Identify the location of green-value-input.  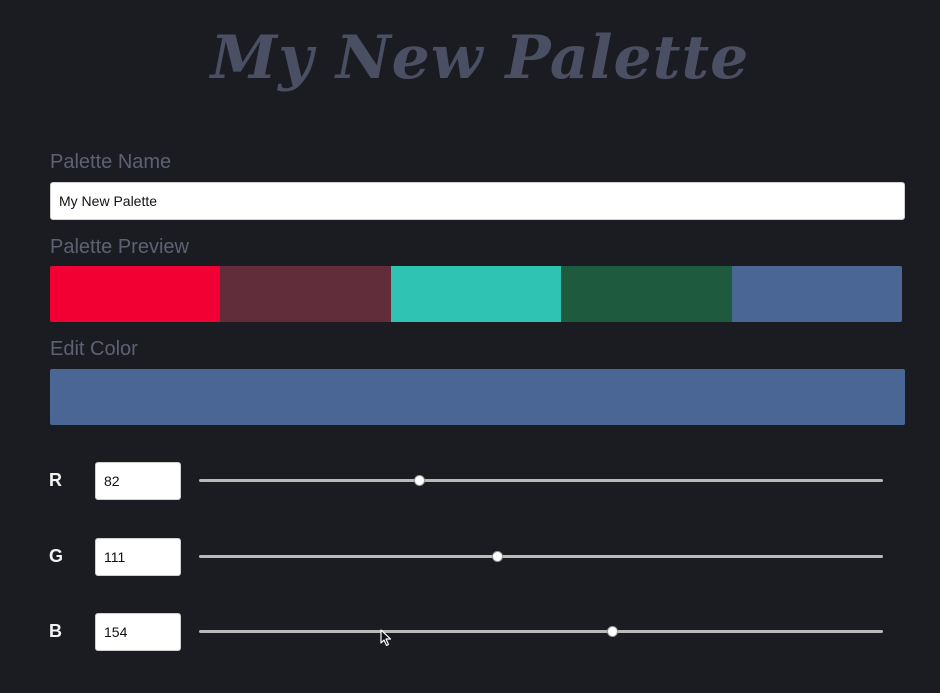
(138, 557).